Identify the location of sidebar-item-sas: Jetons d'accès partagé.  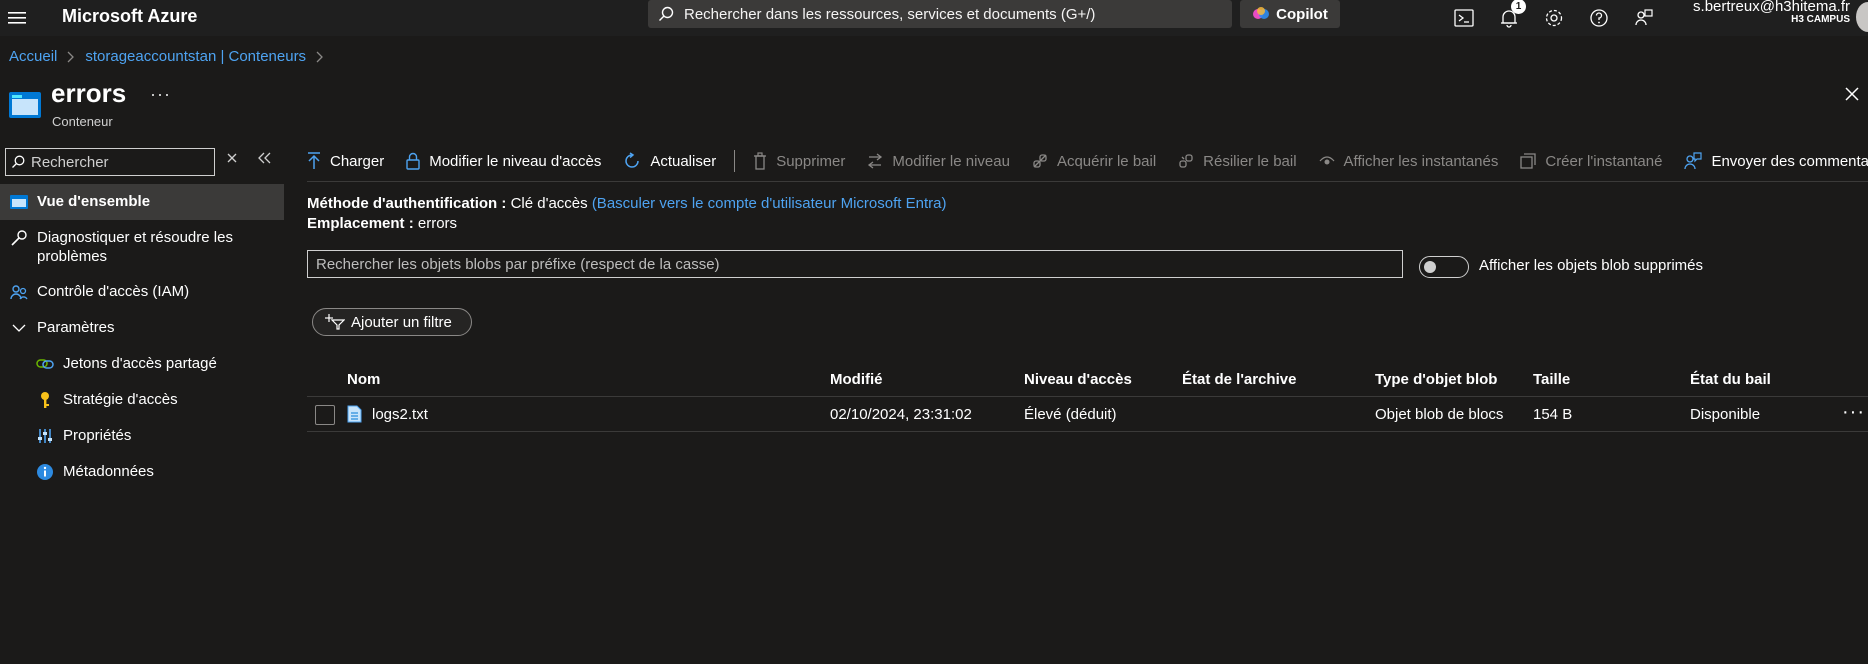
(142, 364).